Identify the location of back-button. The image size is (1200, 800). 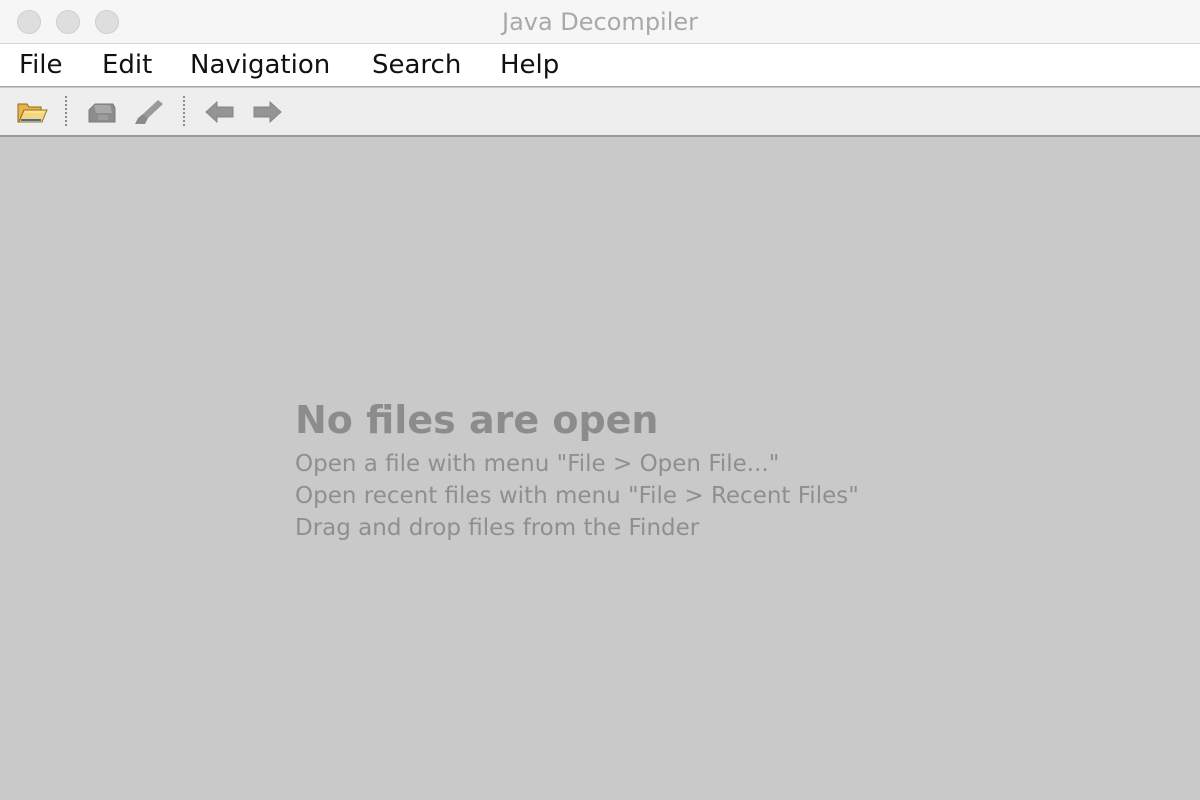
(220, 112).